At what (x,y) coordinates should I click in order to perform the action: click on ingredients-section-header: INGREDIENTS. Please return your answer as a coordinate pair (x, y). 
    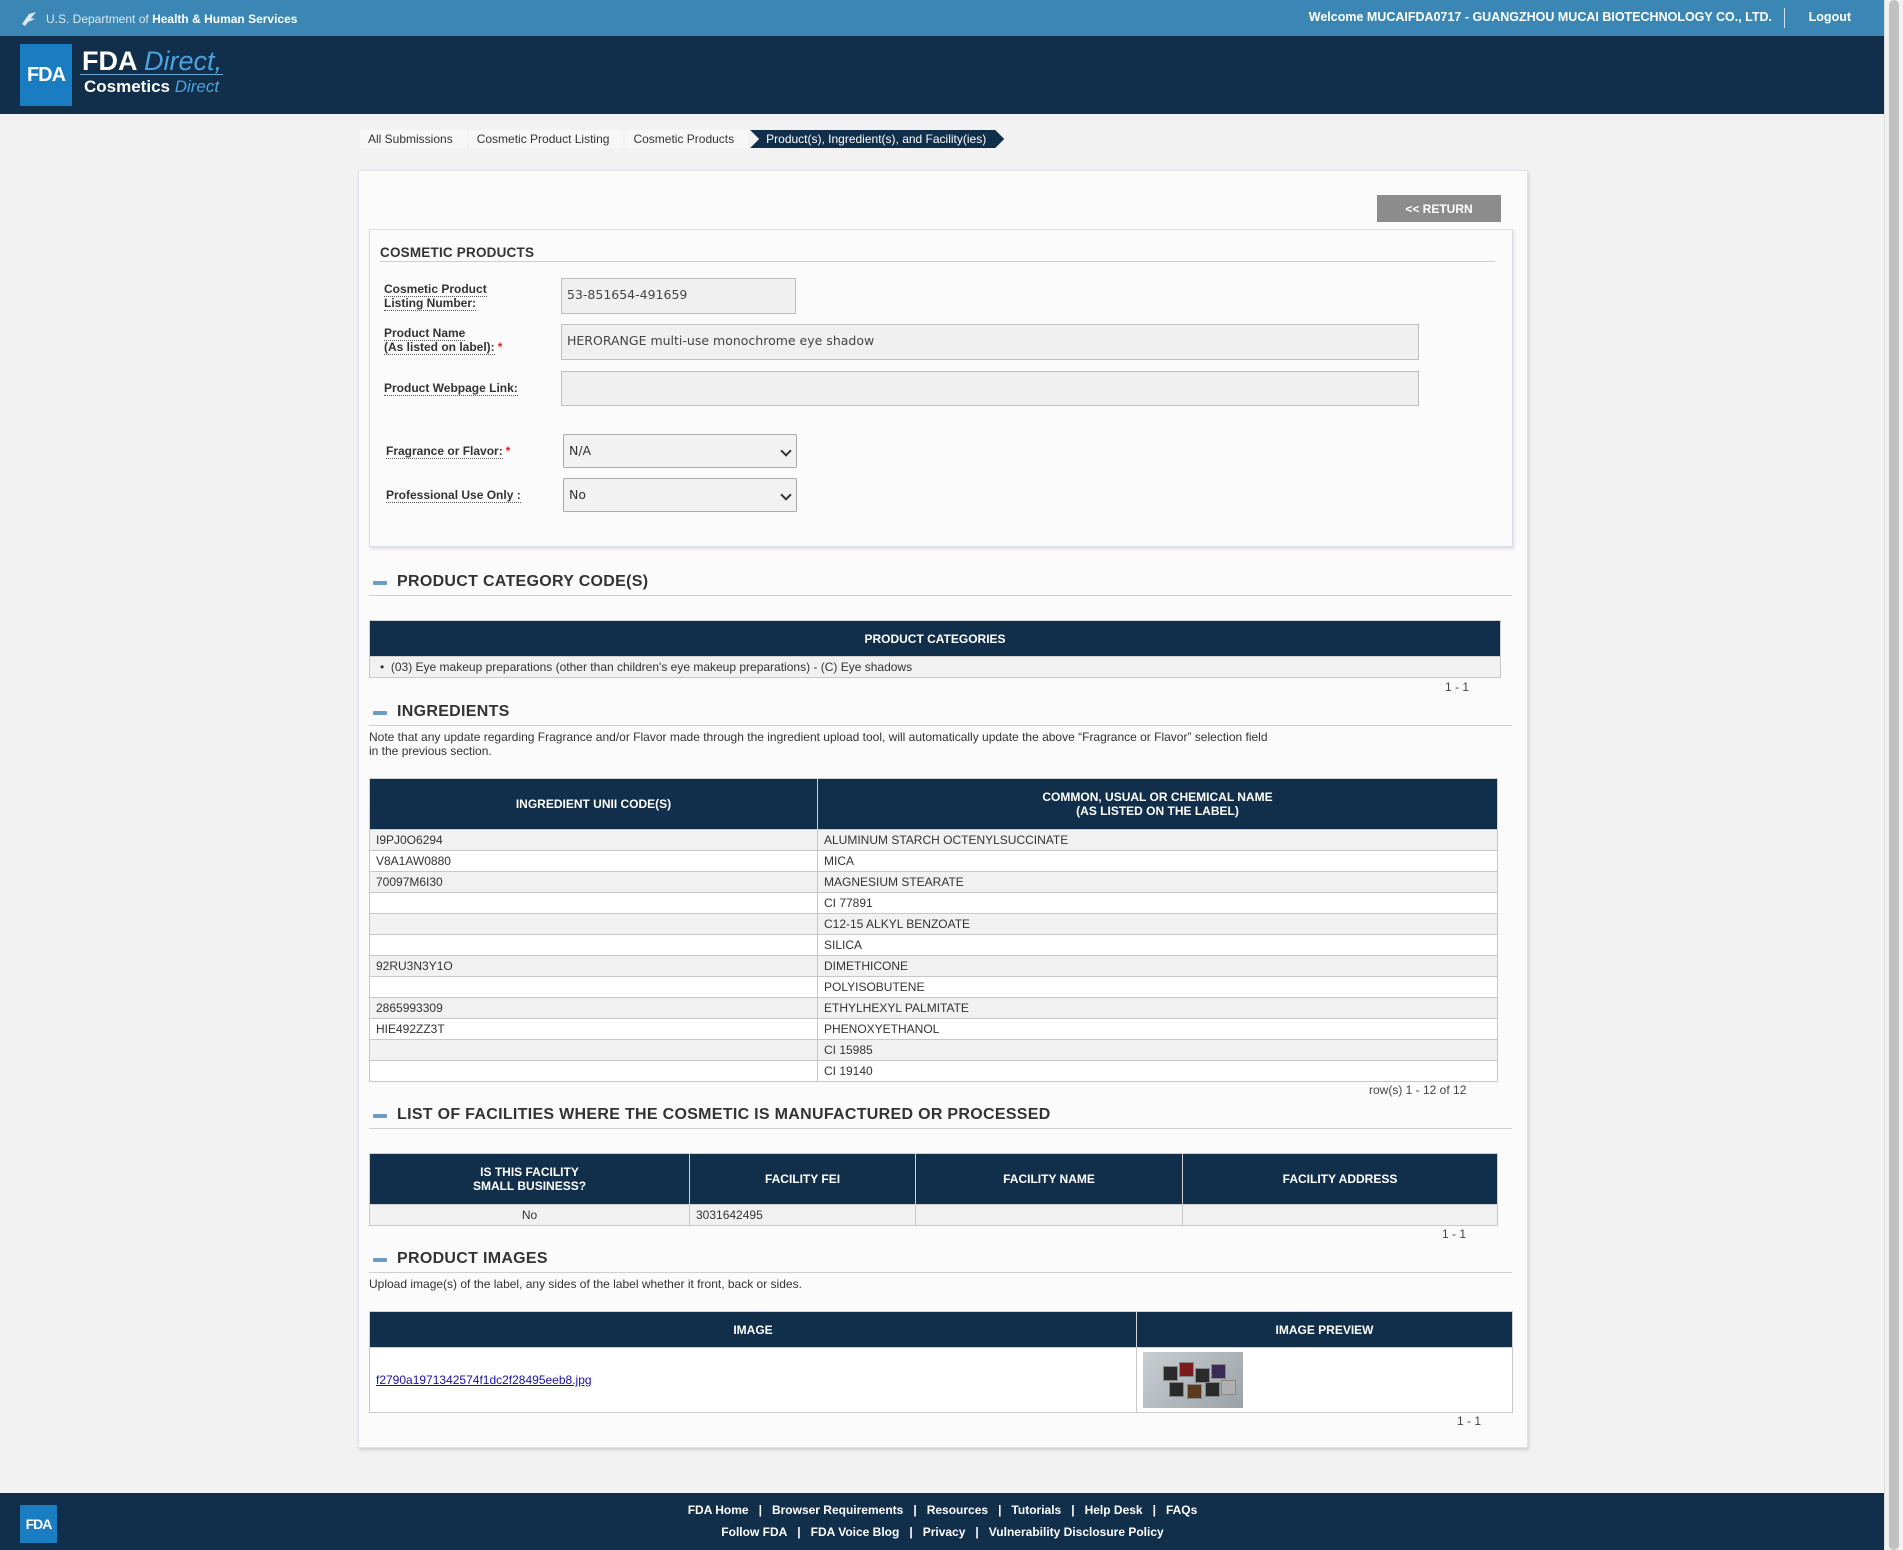
    Looking at the image, I should click on (940, 714).